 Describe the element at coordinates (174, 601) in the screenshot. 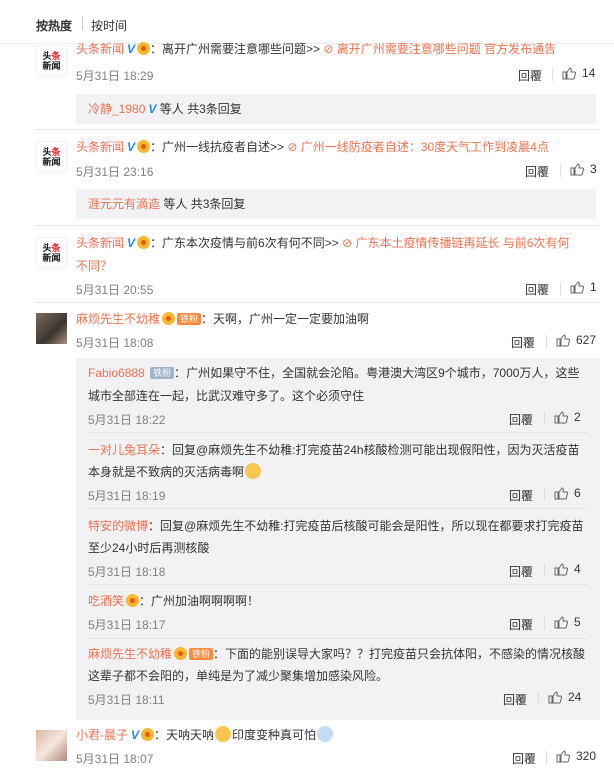

I see `reply-text: 吃酒笑 ：广州加油啊啊啊啊！` at that location.